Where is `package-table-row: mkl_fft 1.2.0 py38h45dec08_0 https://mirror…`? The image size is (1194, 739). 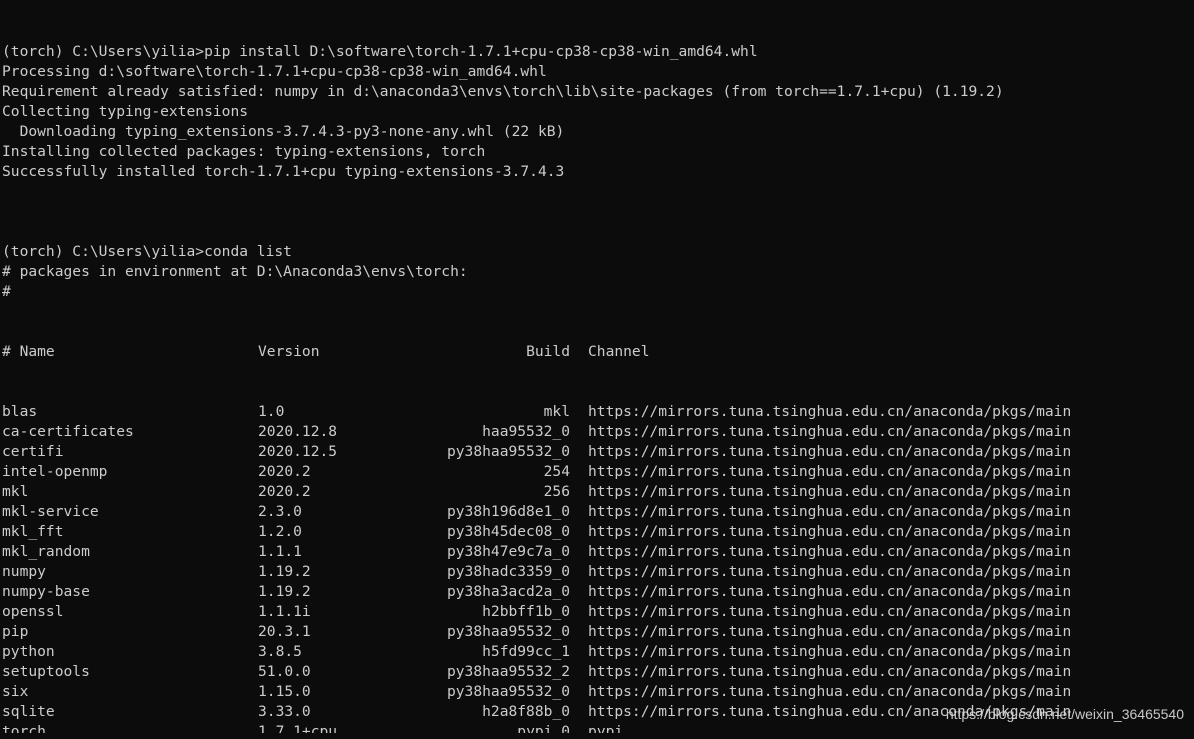 package-table-row: mkl_fft 1.2.0 py38h45dec08_0 https://mirror… is located at coordinates (598, 532).